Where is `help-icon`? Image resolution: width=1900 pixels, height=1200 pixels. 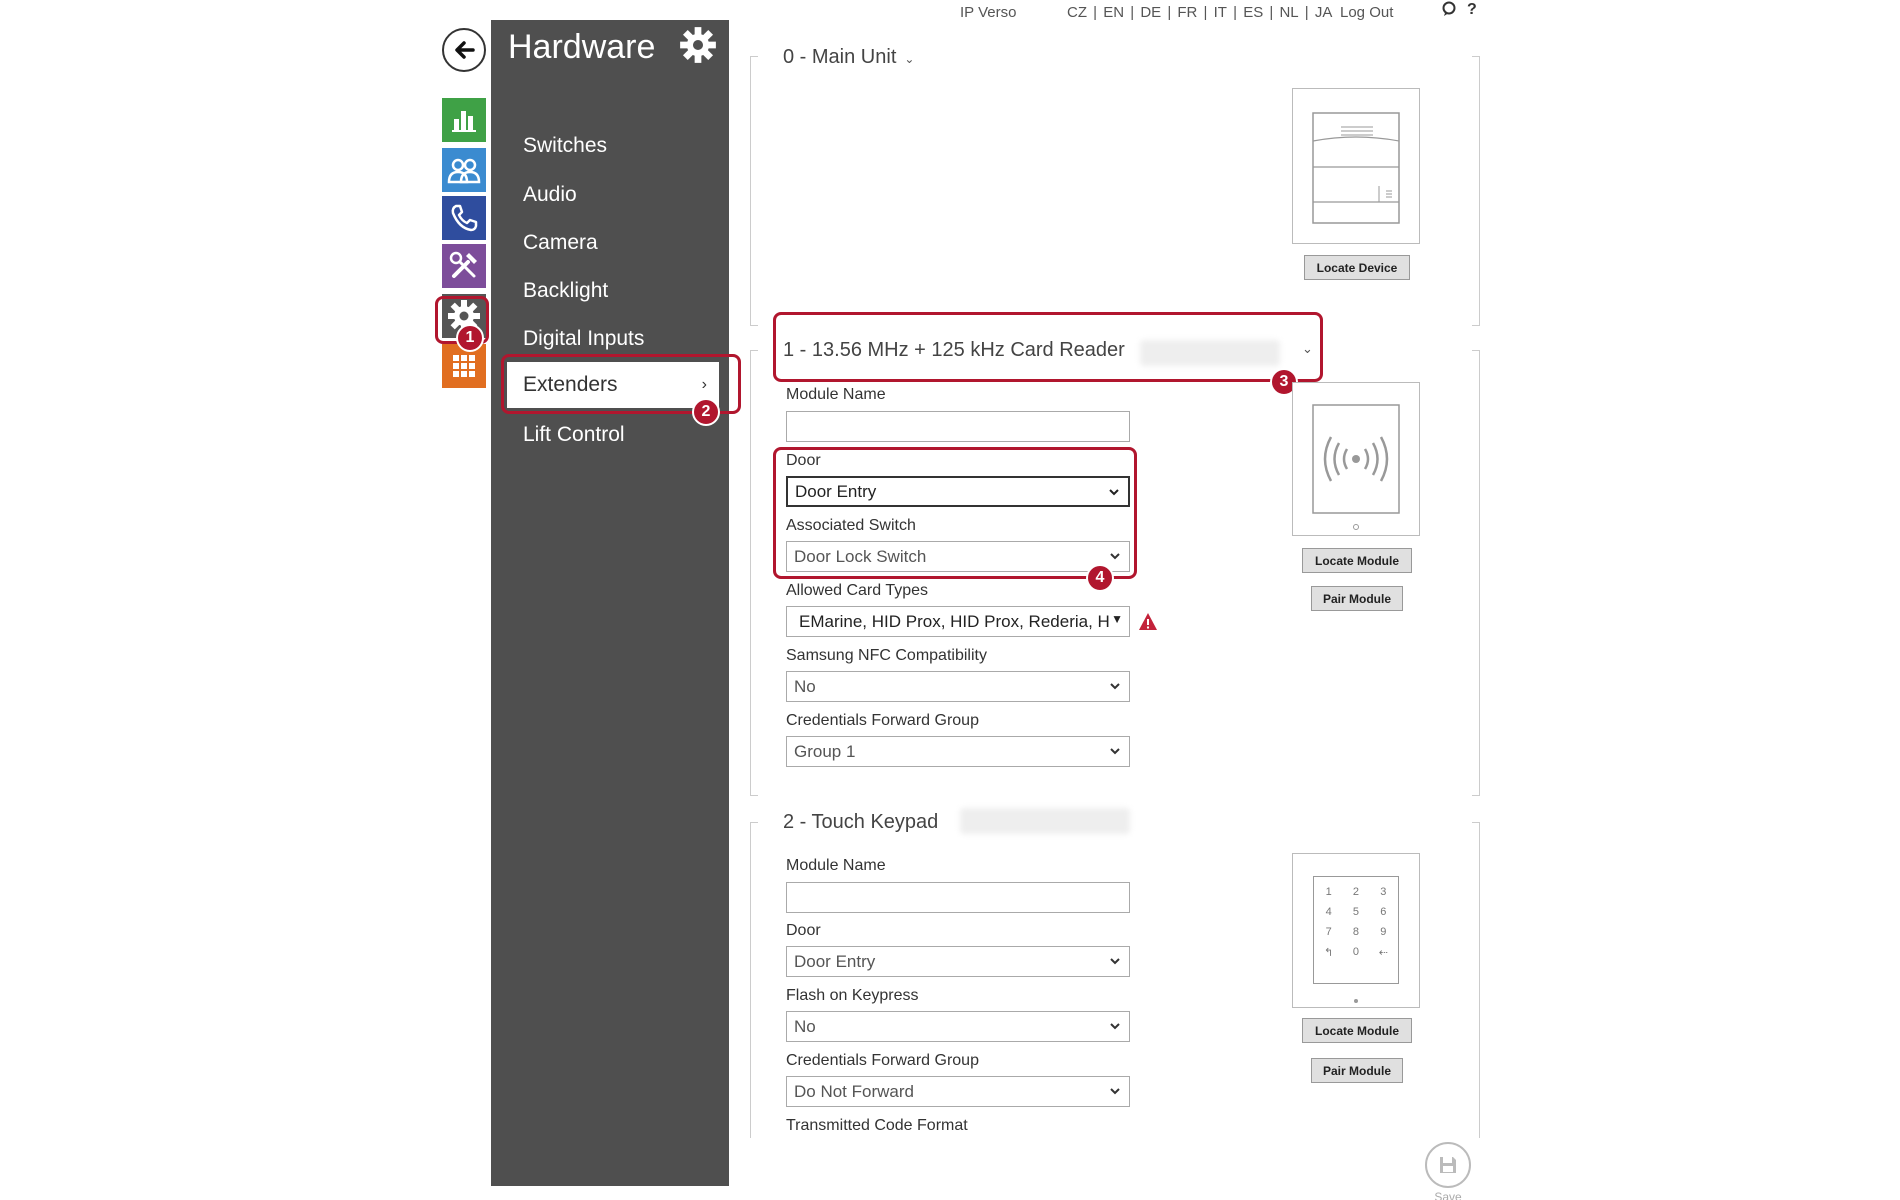 help-icon is located at coordinates (1449, 11).